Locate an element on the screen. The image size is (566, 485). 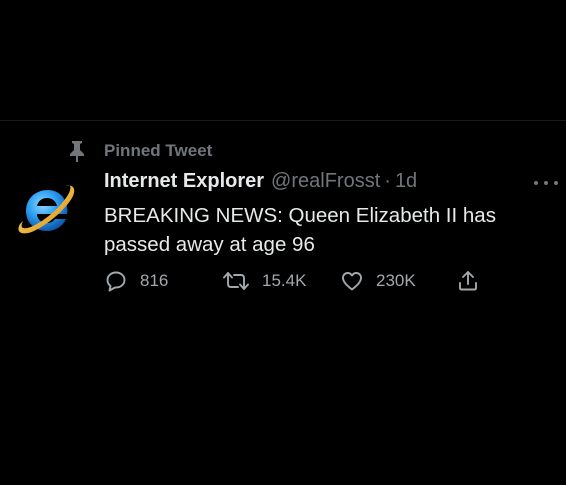
author-handle: @realFrosst is located at coordinates (325, 181).